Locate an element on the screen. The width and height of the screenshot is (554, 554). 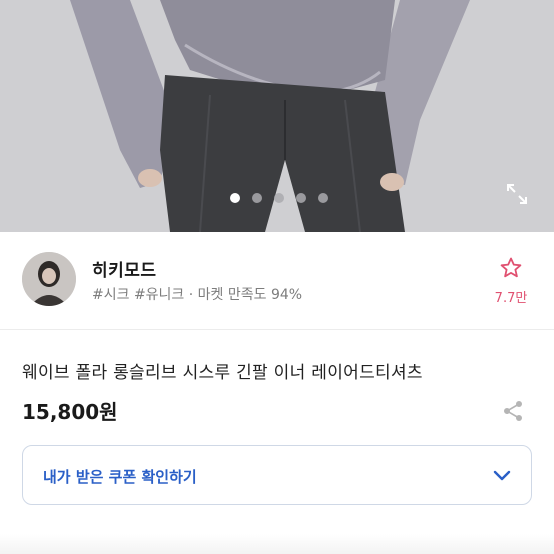
seller-avatar is located at coordinates (49, 279).